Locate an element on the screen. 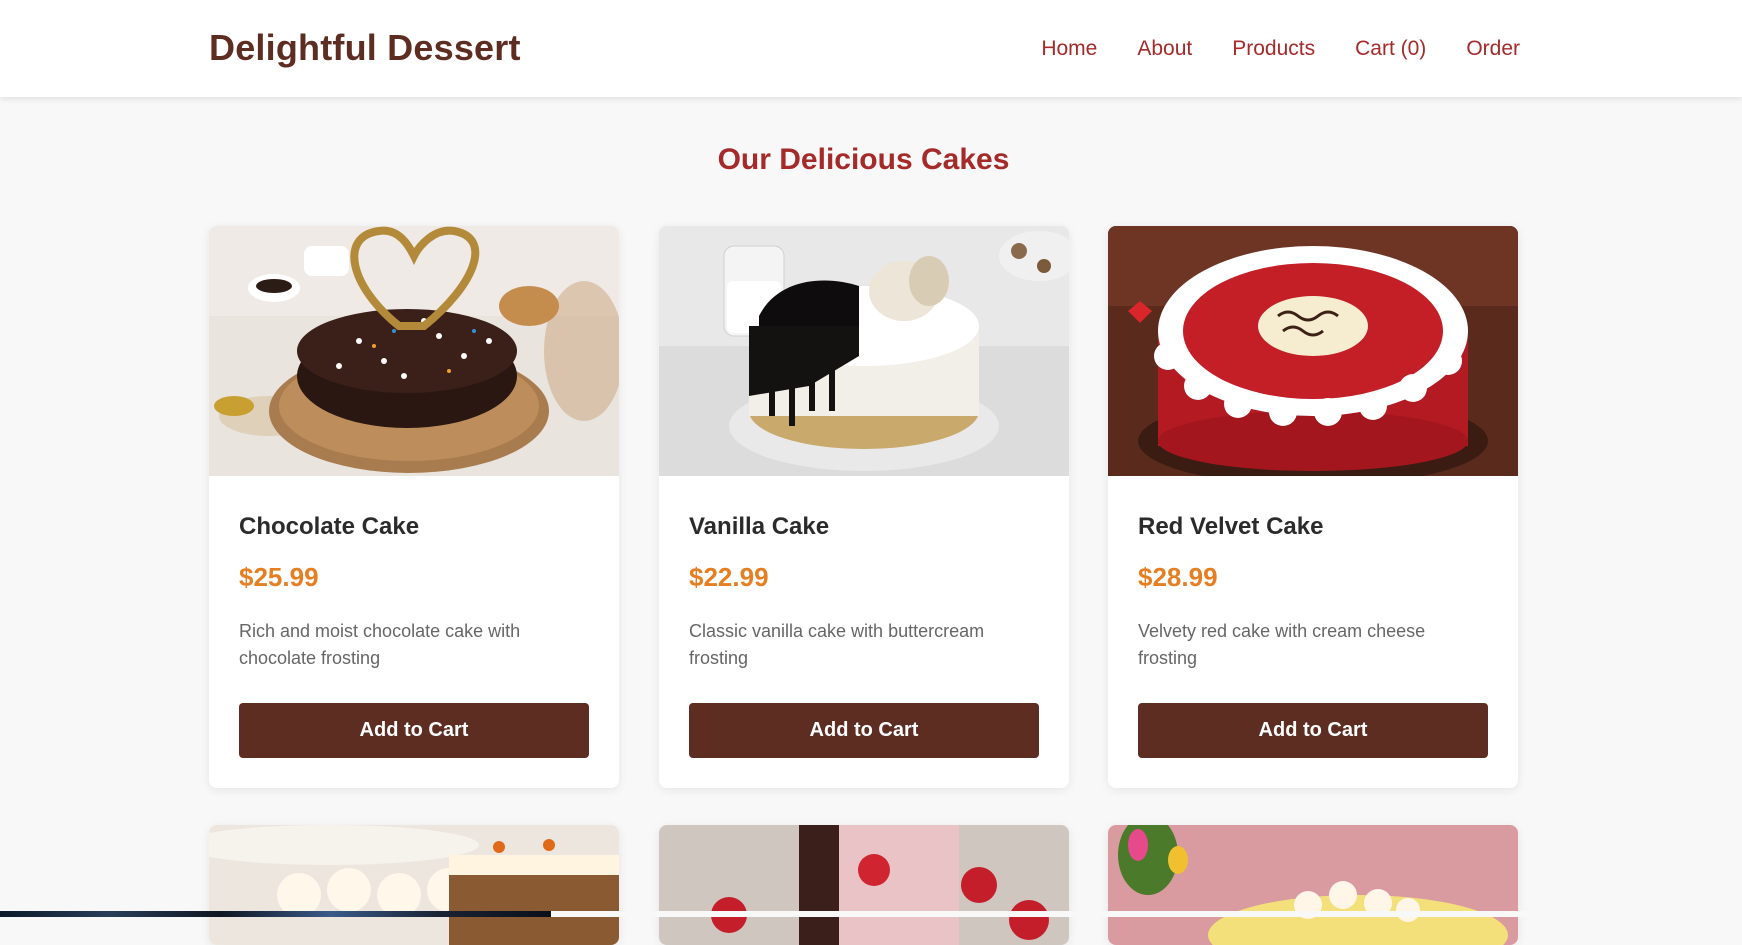 The image size is (1742, 945). product-name: Chocolate Cake is located at coordinates (329, 526).